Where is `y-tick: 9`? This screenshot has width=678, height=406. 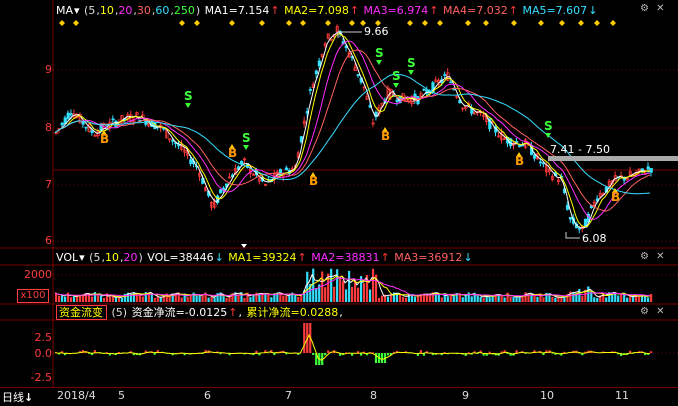 y-tick: 9 is located at coordinates (26, 69).